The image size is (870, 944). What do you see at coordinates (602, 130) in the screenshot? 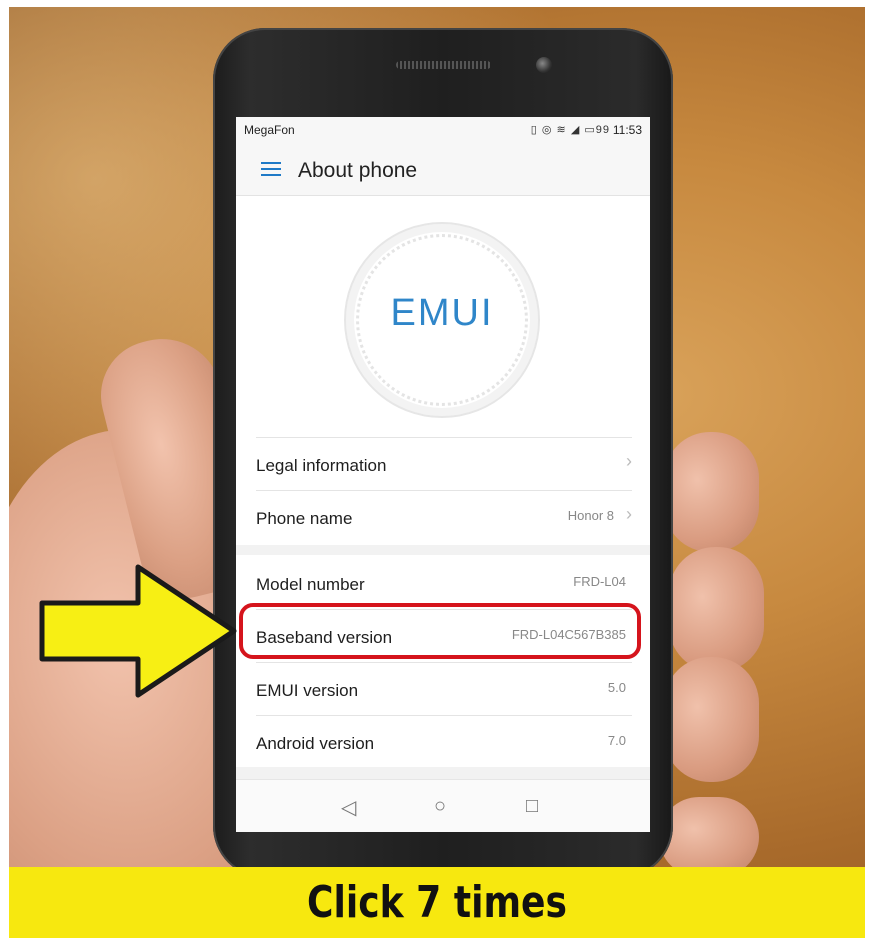
I see `battery-level: 99` at bounding box center [602, 130].